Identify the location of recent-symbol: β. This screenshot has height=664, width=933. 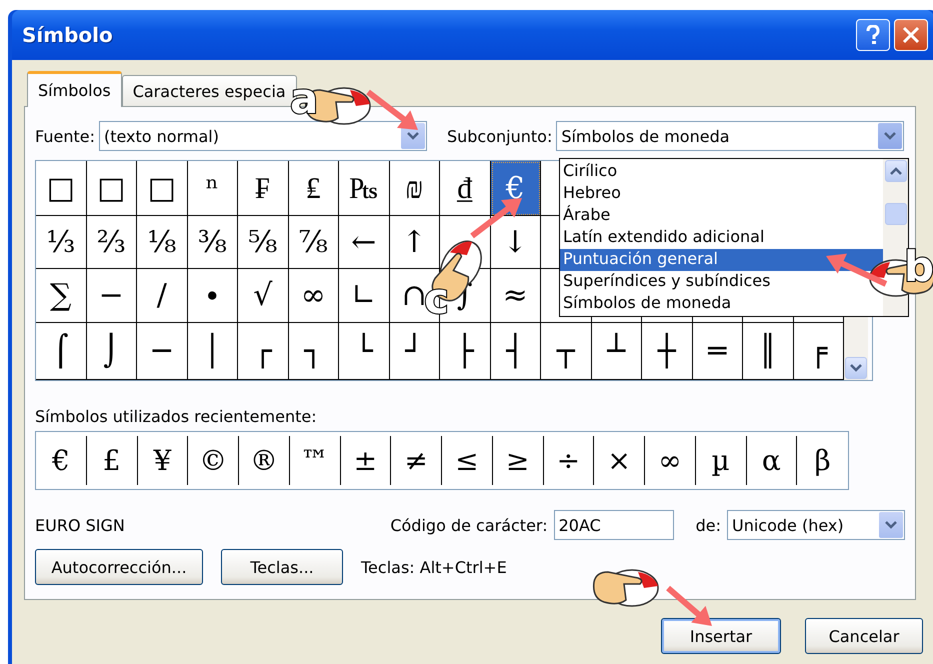
(822, 460).